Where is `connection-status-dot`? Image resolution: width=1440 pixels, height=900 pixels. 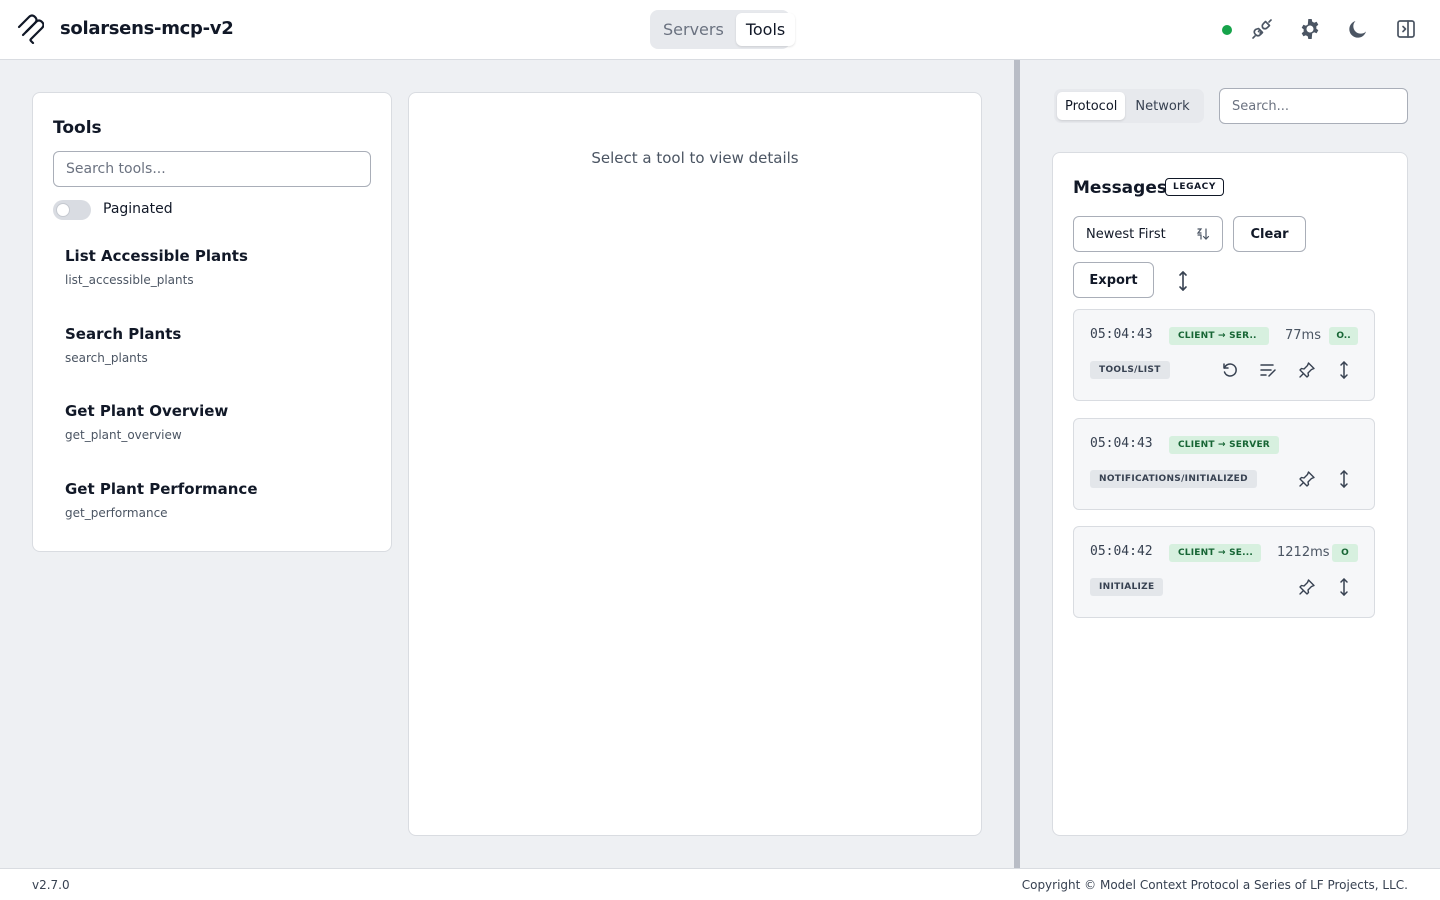
connection-status-dot is located at coordinates (1227, 30).